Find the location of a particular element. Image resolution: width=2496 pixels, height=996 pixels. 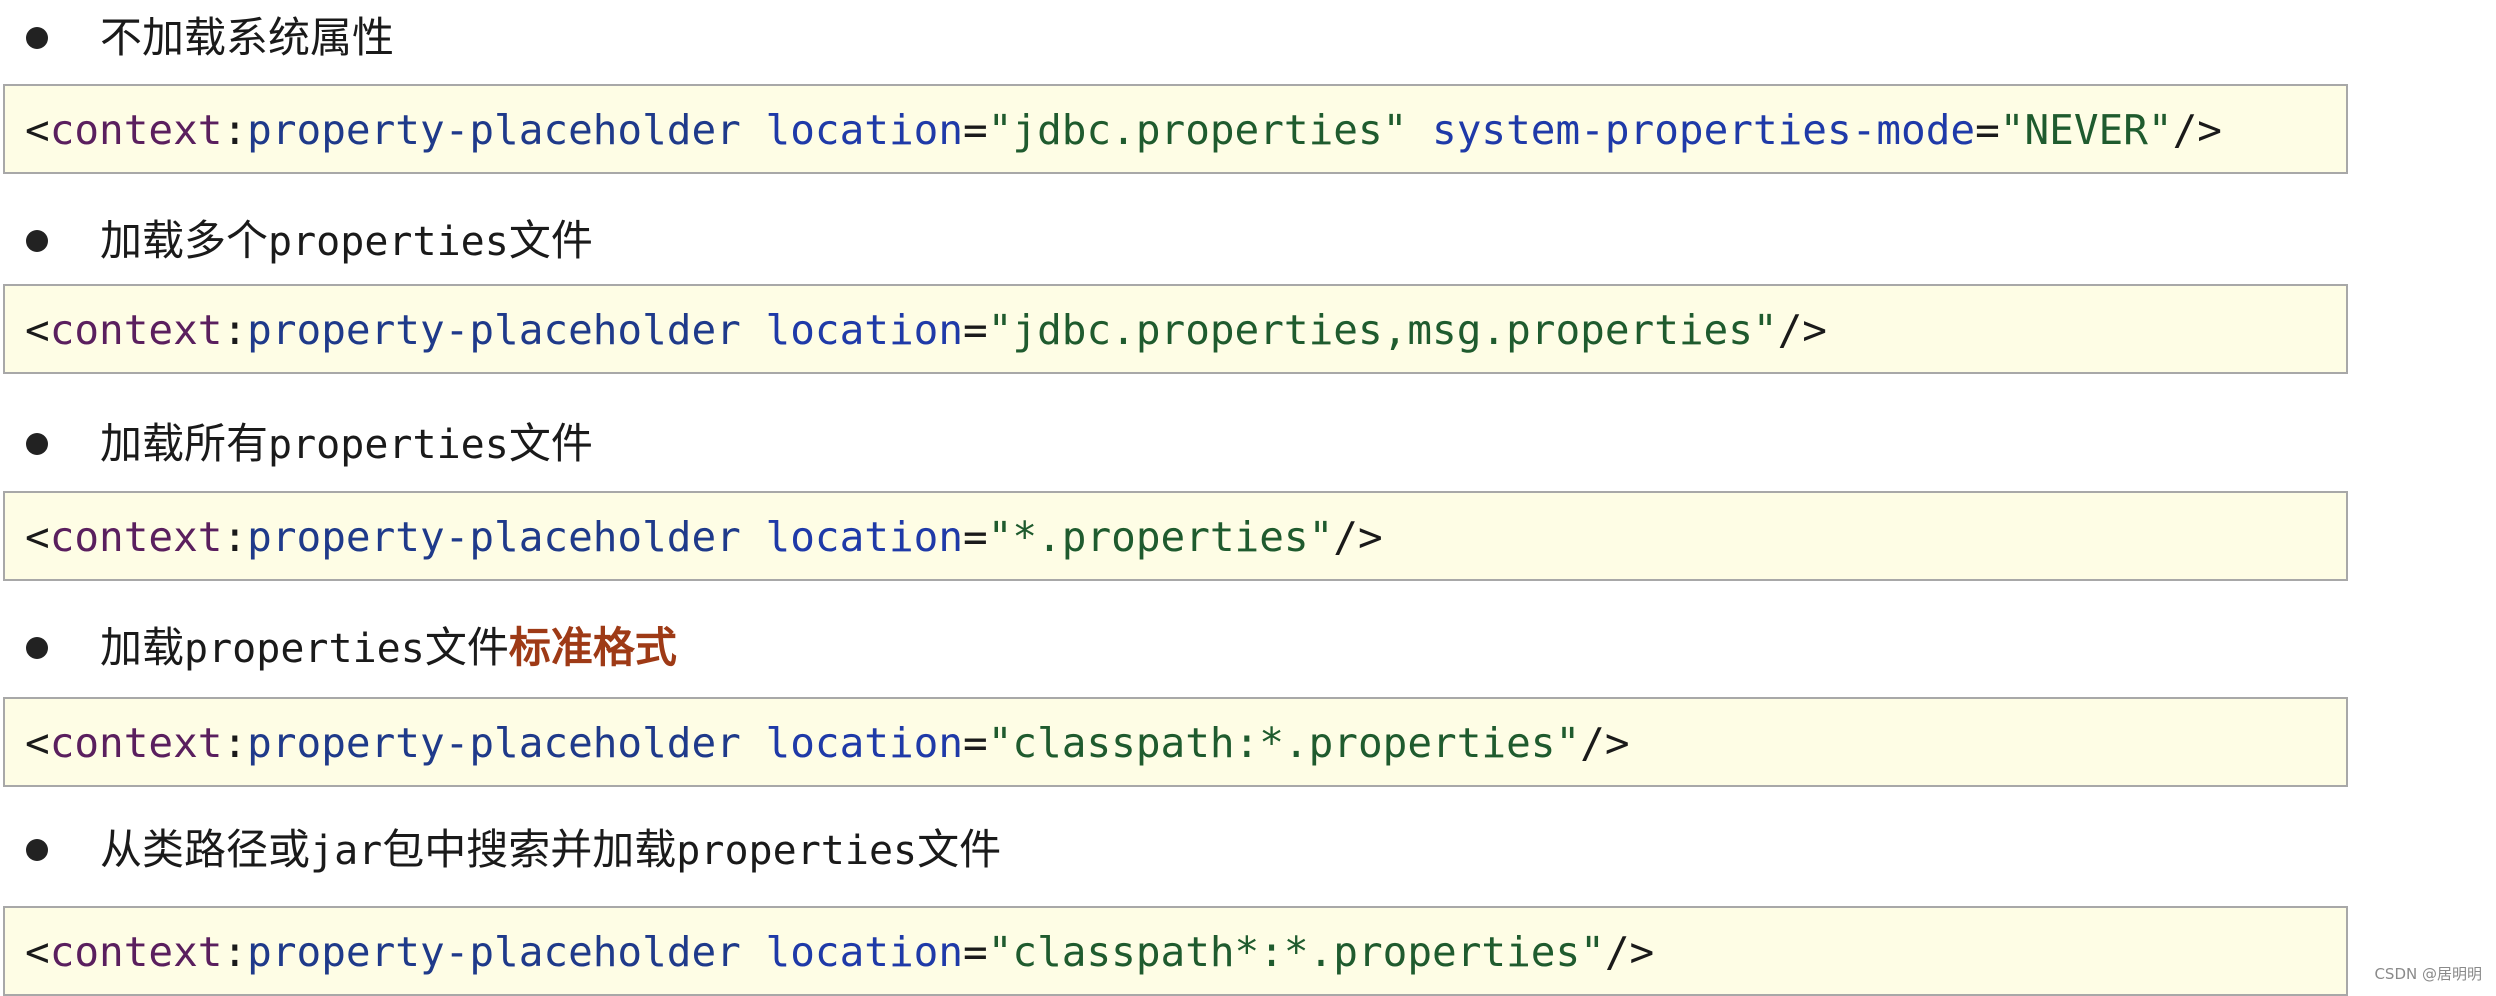

highlight-text: 标准格式 is located at coordinates (592, 647).